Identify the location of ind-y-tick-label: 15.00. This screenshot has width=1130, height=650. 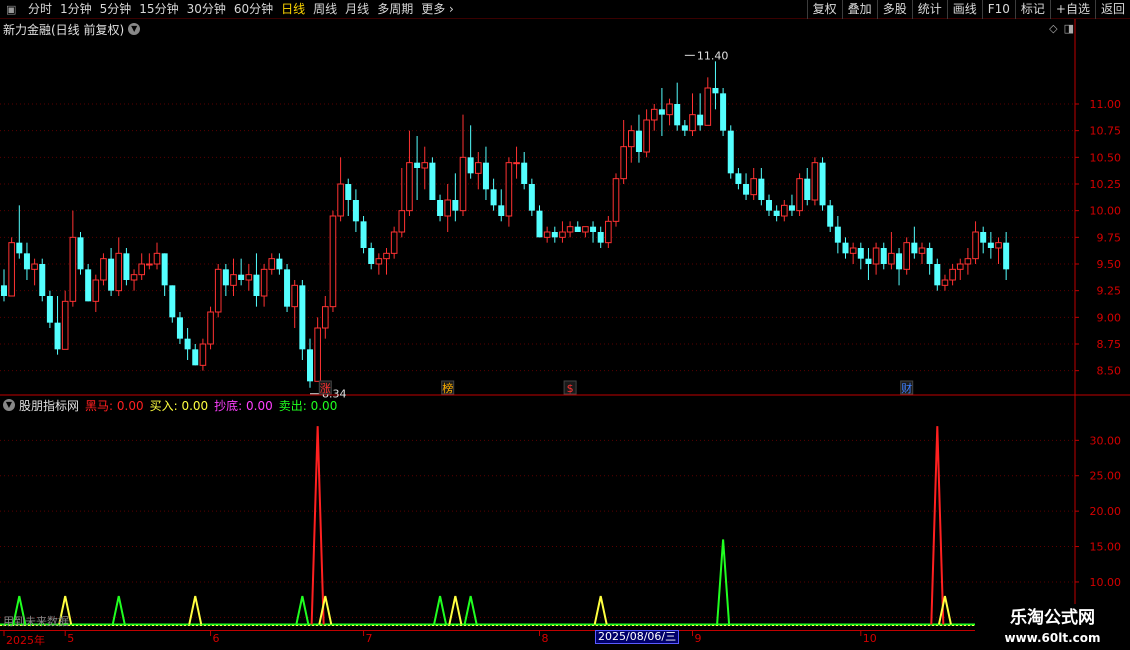
(1106, 547).